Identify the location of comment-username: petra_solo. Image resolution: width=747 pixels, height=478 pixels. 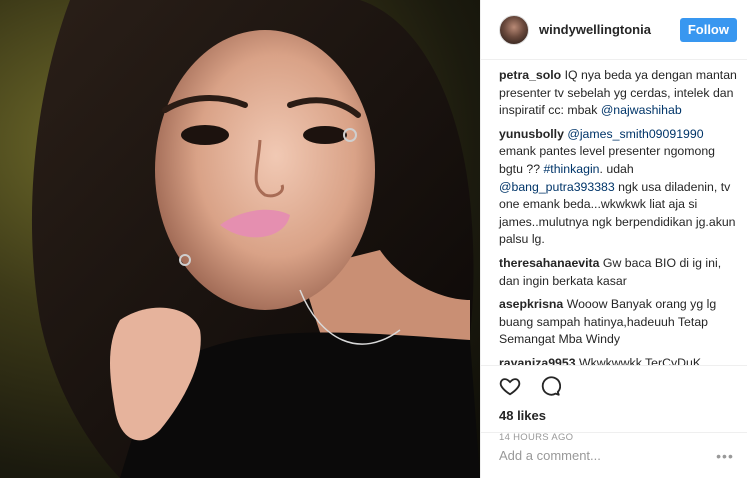
(530, 75).